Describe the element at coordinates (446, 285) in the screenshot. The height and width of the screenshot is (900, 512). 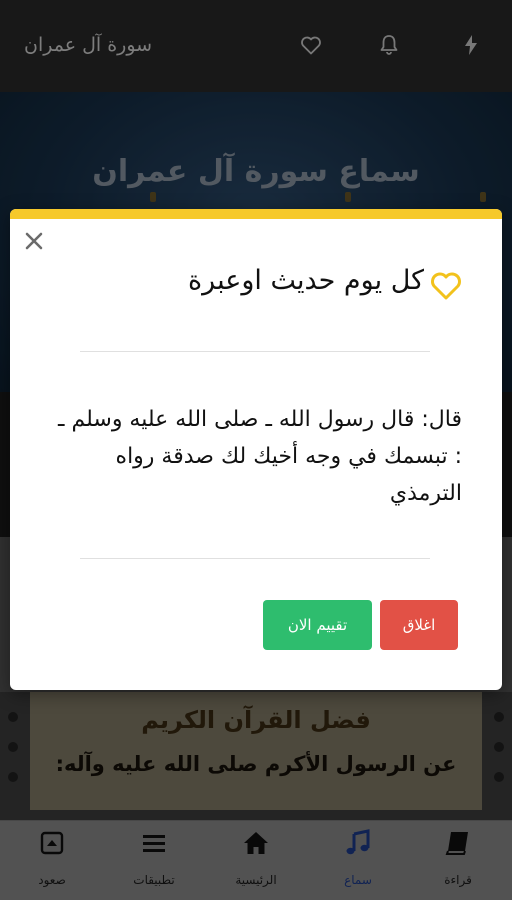
I see `heart-icon` at that location.